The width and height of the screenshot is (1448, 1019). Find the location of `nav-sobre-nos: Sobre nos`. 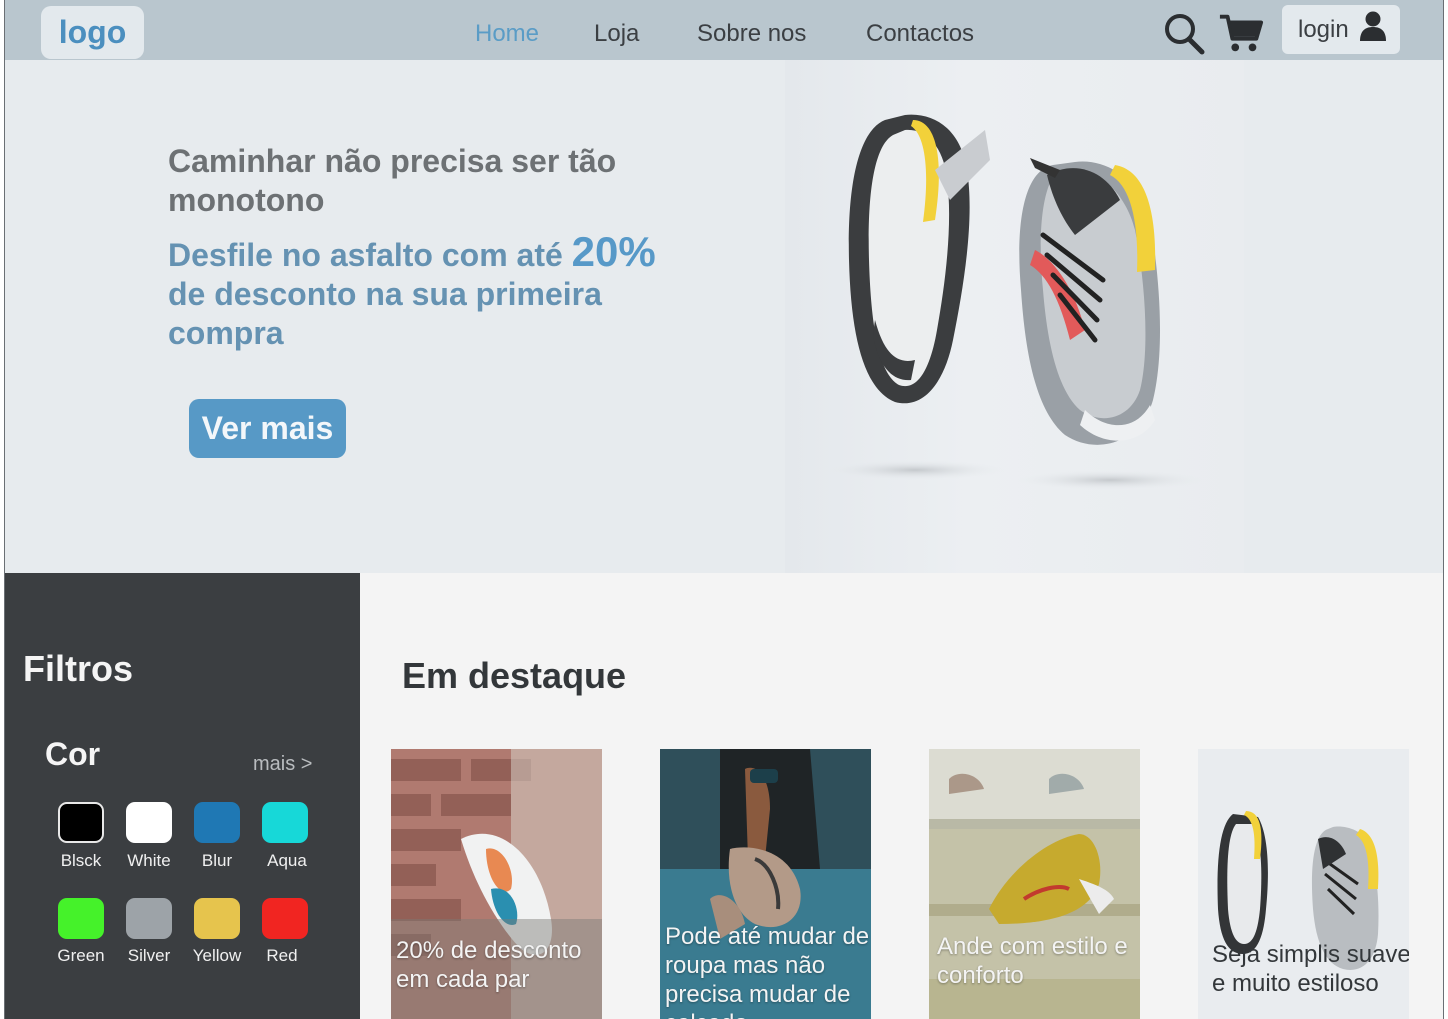

nav-sobre-nos: Sobre nos is located at coordinates (751, 34).